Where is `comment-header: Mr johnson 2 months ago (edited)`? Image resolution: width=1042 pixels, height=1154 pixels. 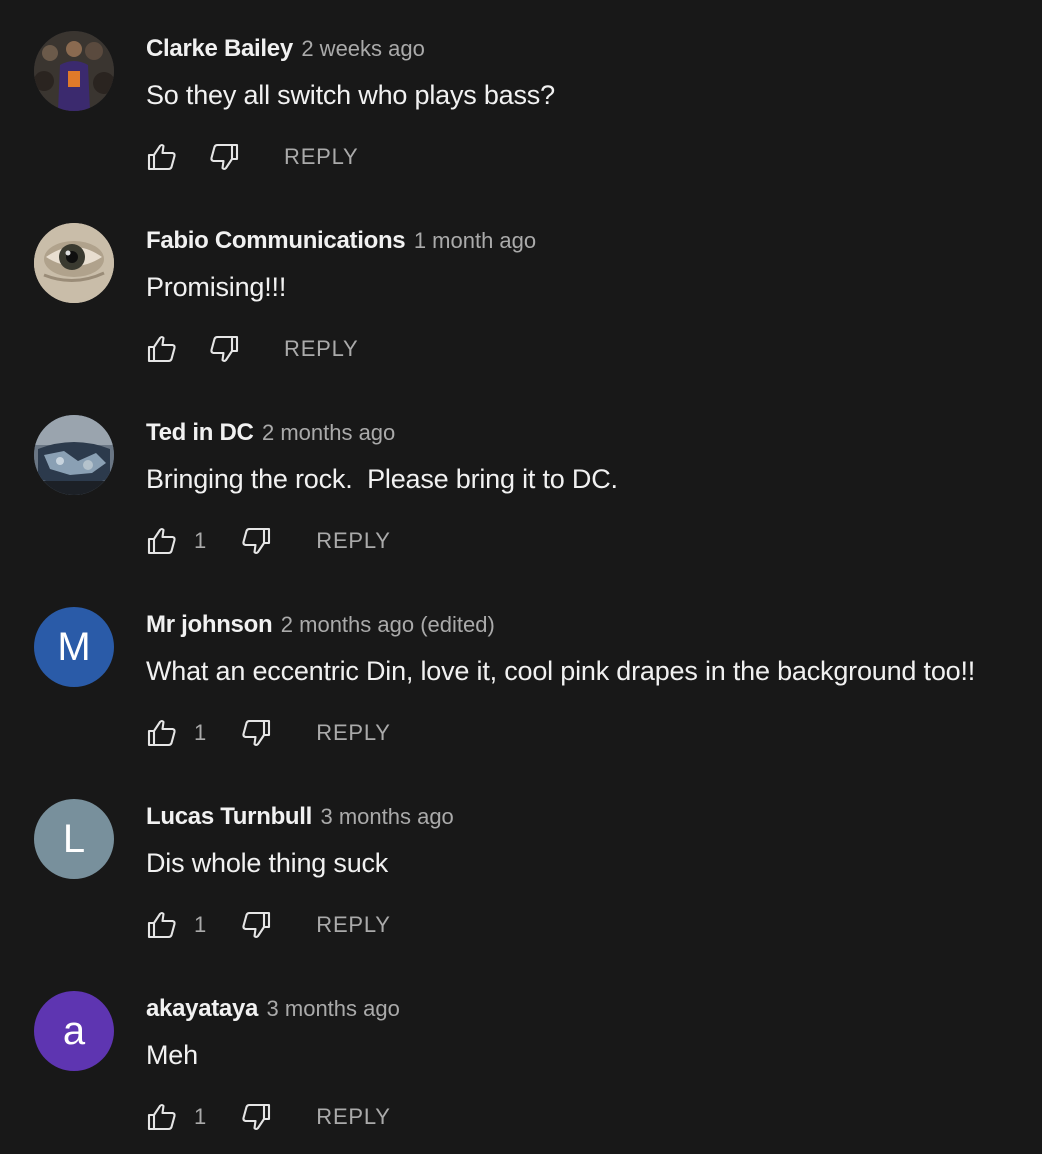 comment-header: Mr johnson 2 months ago (edited) is located at coordinates (320, 626).